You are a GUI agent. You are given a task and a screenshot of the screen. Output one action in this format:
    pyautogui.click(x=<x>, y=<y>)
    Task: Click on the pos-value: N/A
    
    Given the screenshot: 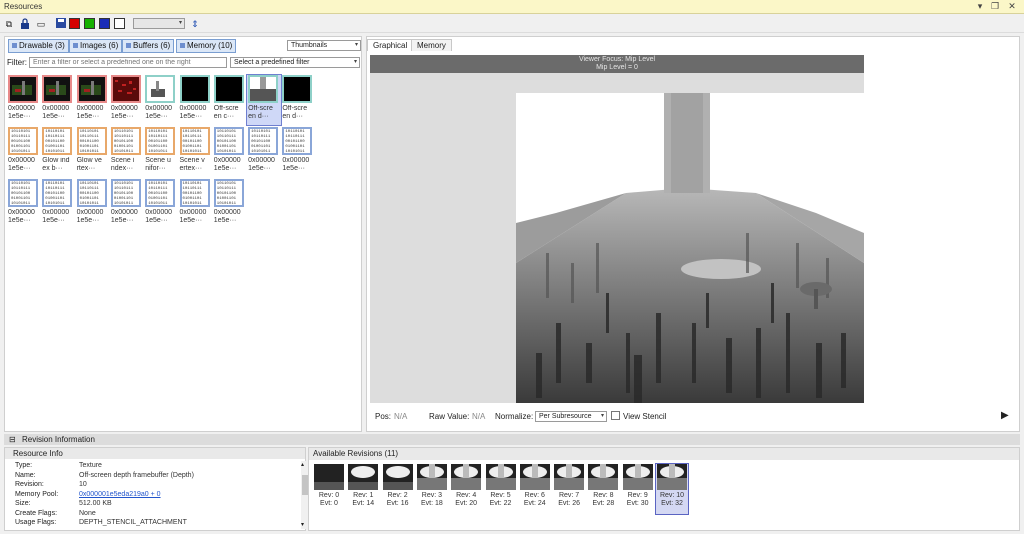 What is the action you would take?
    pyautogui.click(x=401, y=416)
    